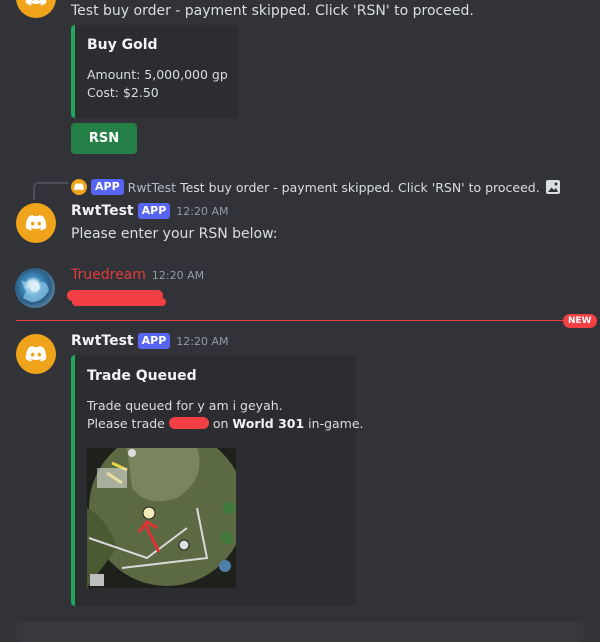  What do you see at coordinates (220, 423) in the screenshot?
I see `trade-line2-mid: on` at bounding box center [220, 423].